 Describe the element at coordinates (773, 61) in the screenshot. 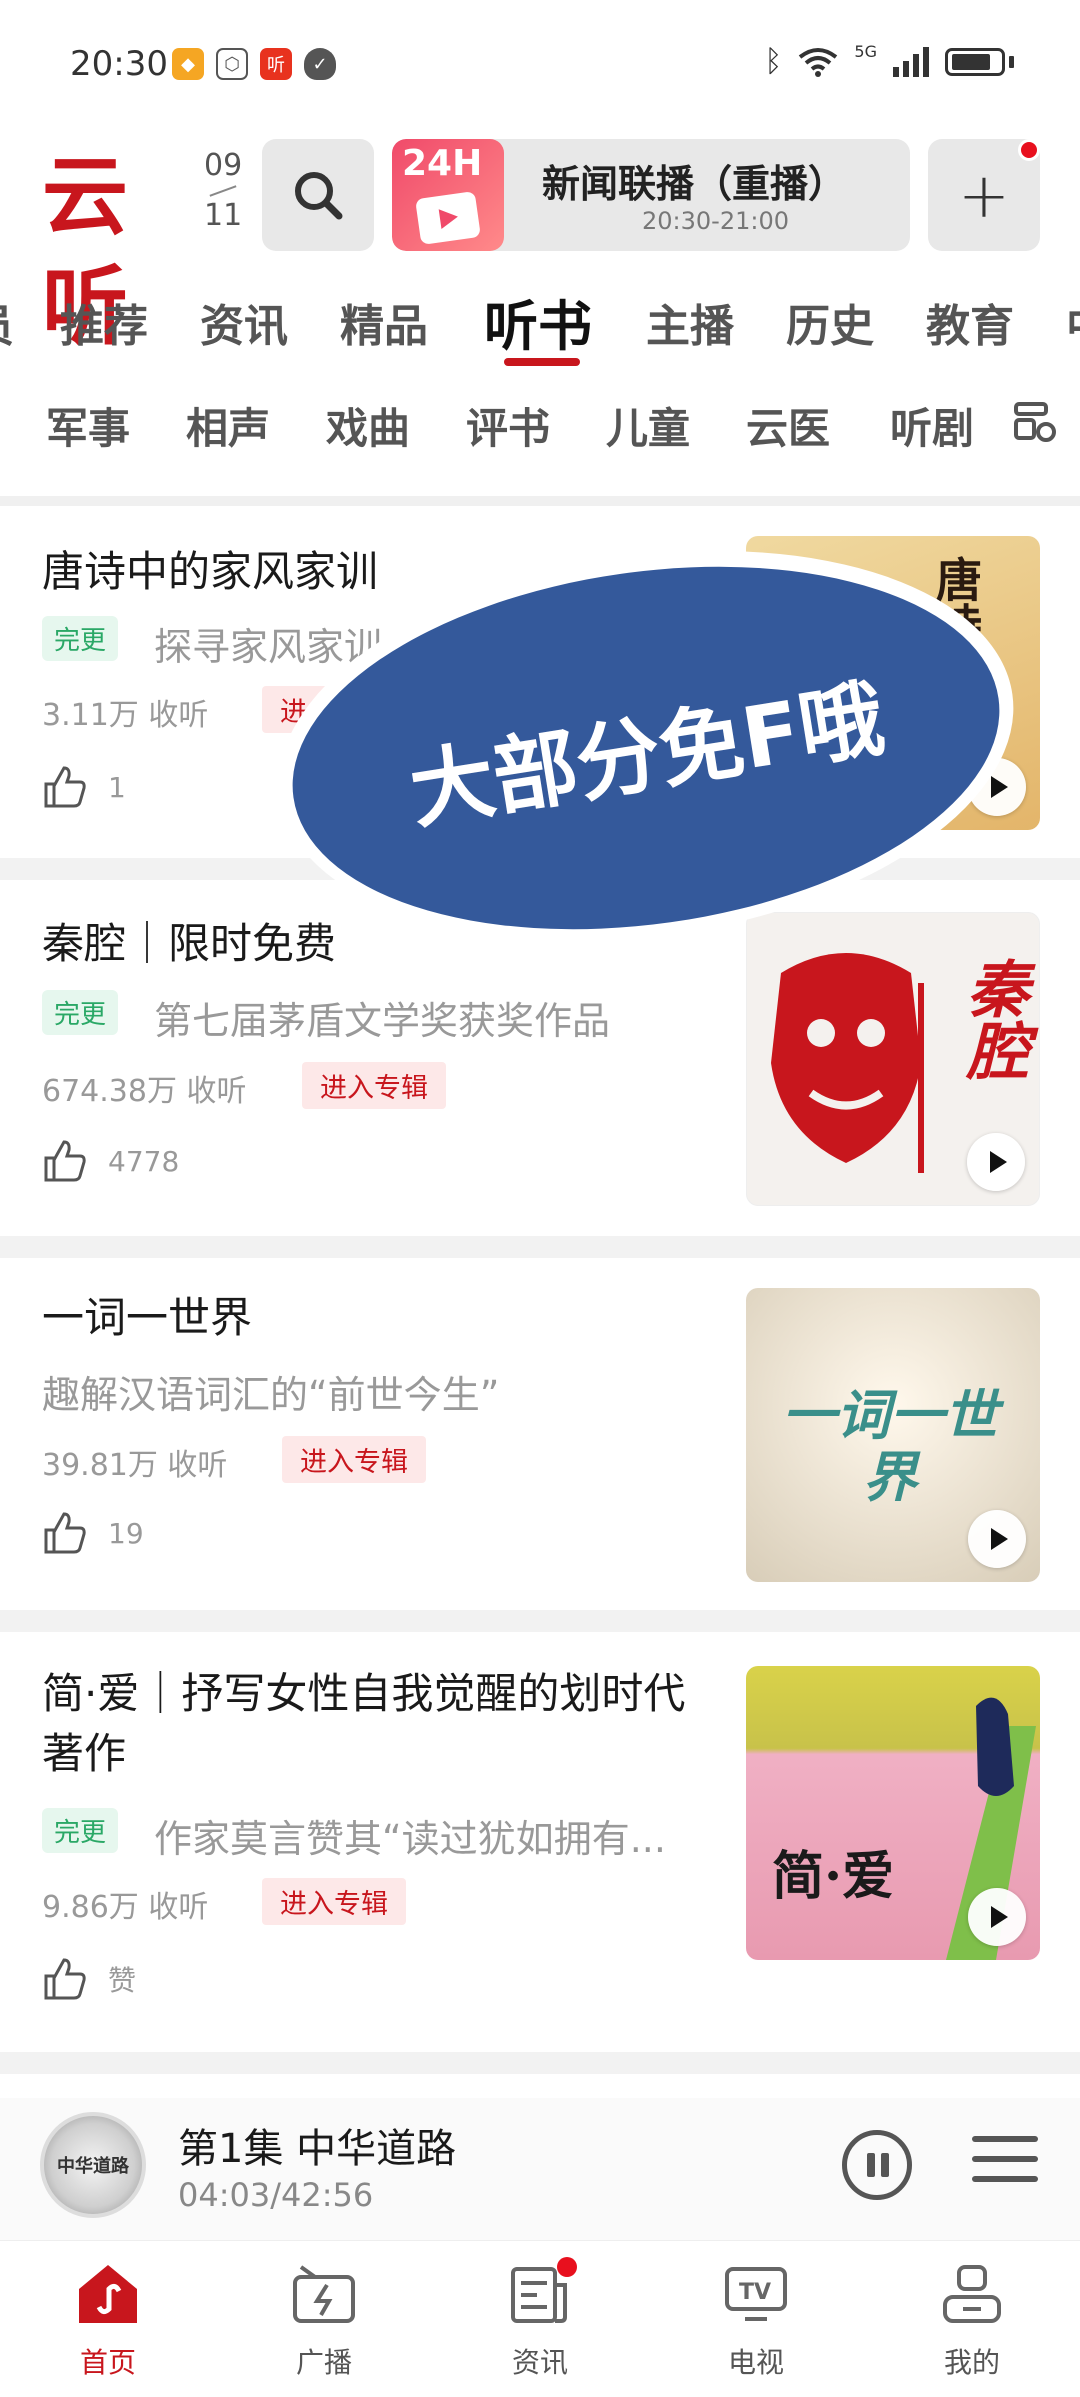

I see `bluetooth-icon: ᛒ` at that location.